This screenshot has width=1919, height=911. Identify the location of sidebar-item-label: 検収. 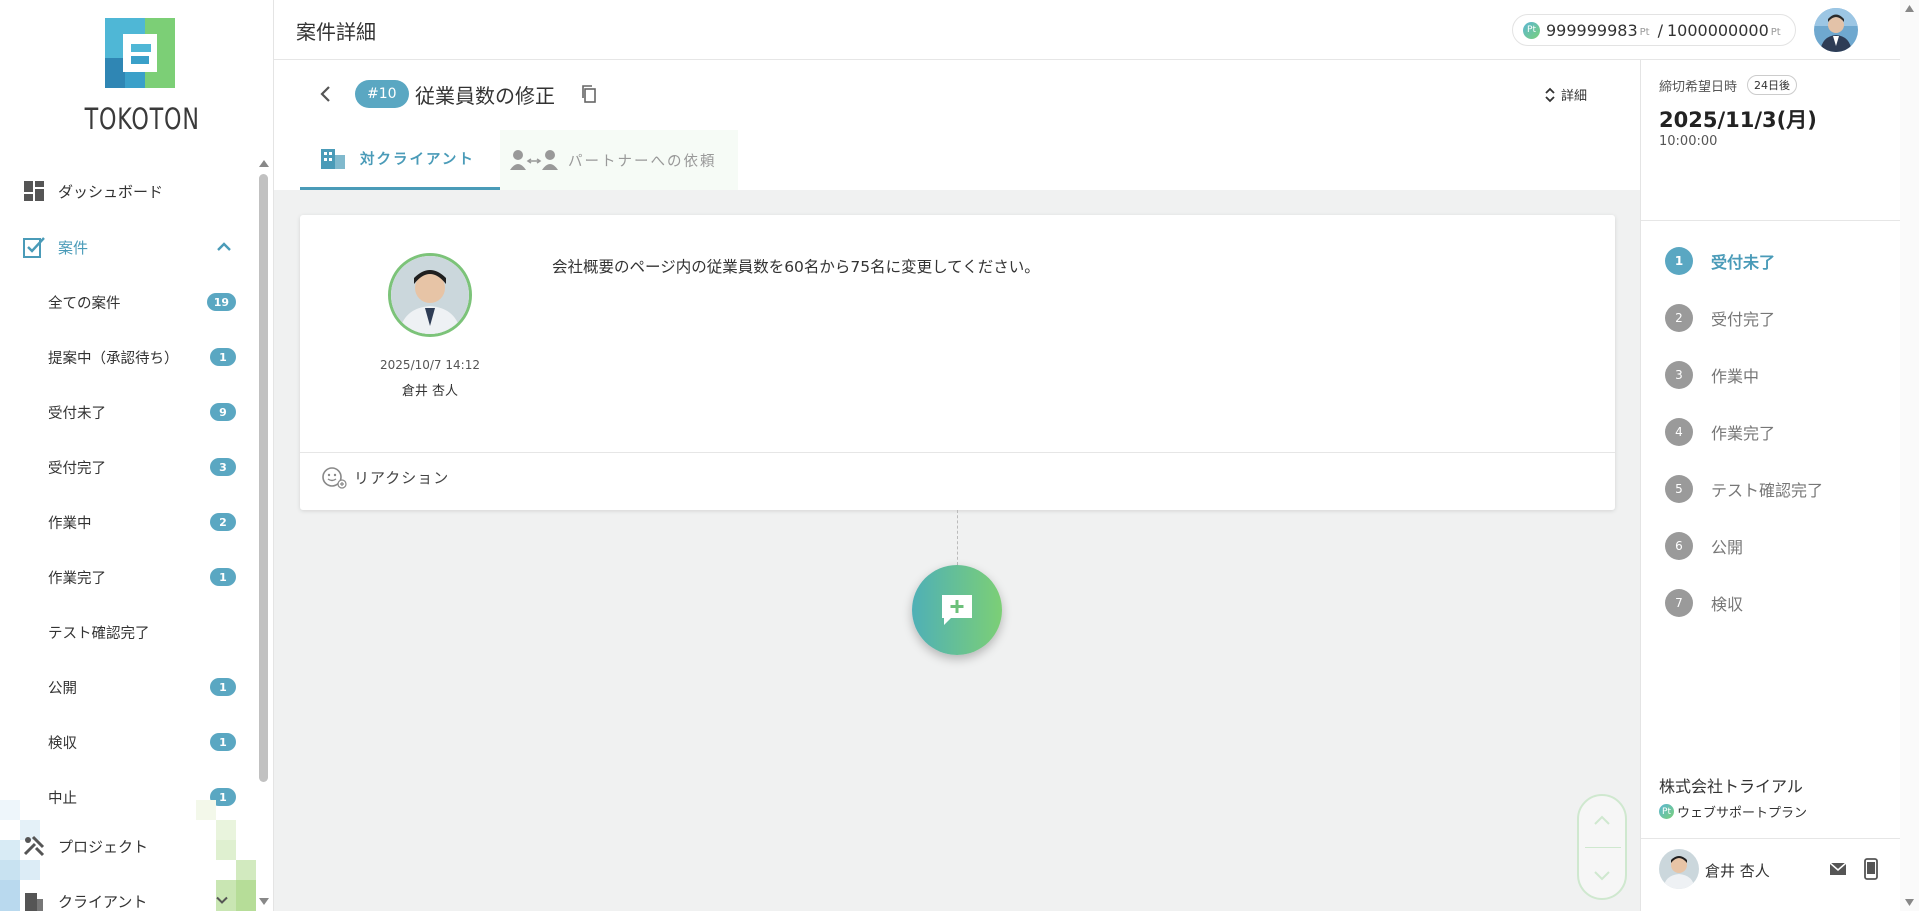
(62, 743).